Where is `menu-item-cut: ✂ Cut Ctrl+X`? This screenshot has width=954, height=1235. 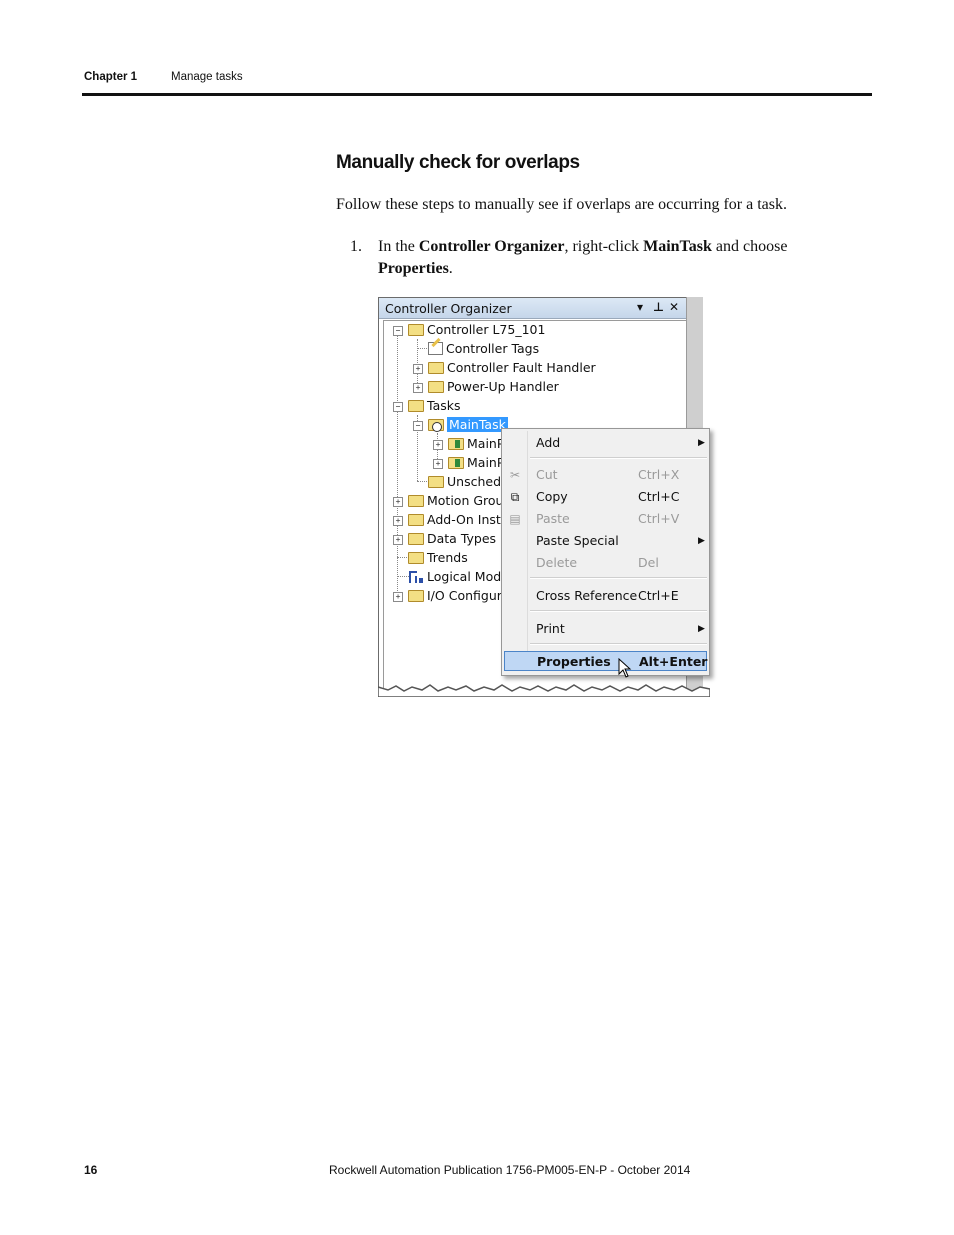 menu-item-cut: ✂ Cut Ctrl+X is located at coordinates (605, 475).